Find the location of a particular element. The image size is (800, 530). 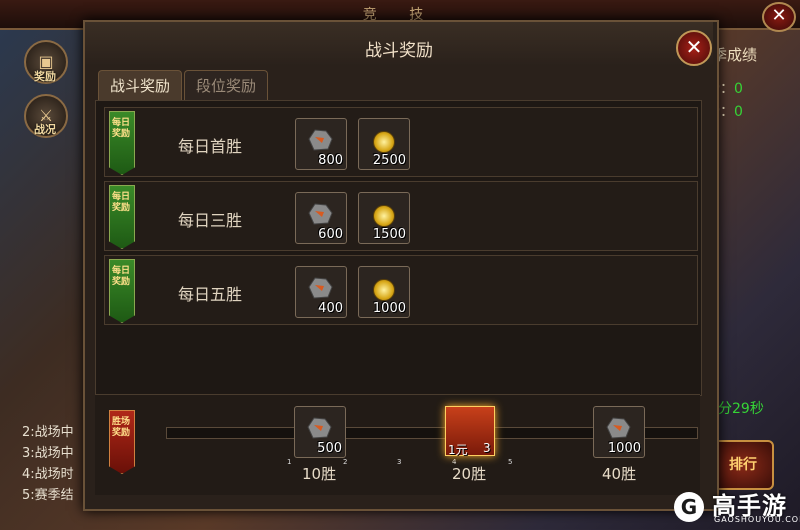

watermark-logo: G is located at coordinates (689, 507).